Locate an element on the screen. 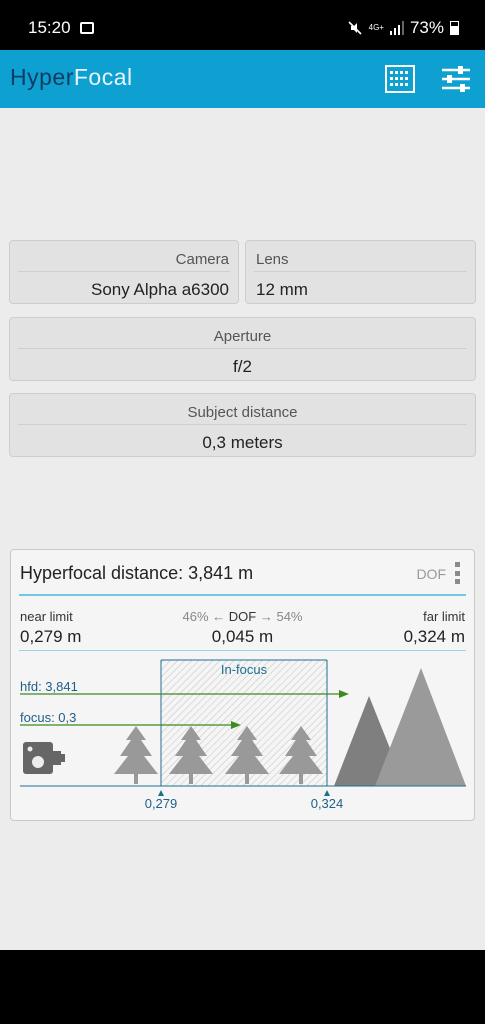 The width and height of the screenshot is (485, 1024). near-tick-label: 0,279 is located at coordinates (161, 803).